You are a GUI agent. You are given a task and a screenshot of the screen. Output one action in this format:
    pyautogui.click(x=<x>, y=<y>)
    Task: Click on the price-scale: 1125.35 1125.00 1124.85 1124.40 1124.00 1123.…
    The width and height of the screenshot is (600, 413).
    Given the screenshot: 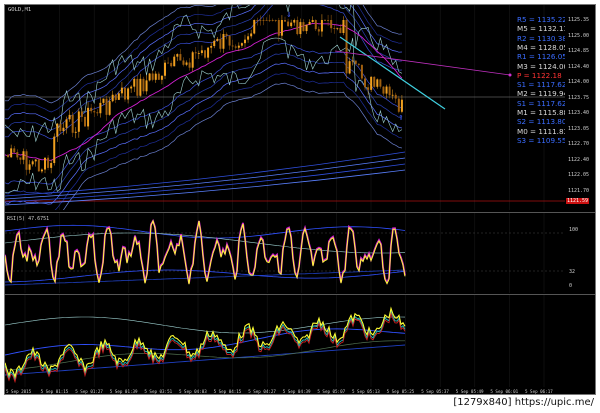 What is the action you would take?
    pyautogui.click(x=580, y=107)
    